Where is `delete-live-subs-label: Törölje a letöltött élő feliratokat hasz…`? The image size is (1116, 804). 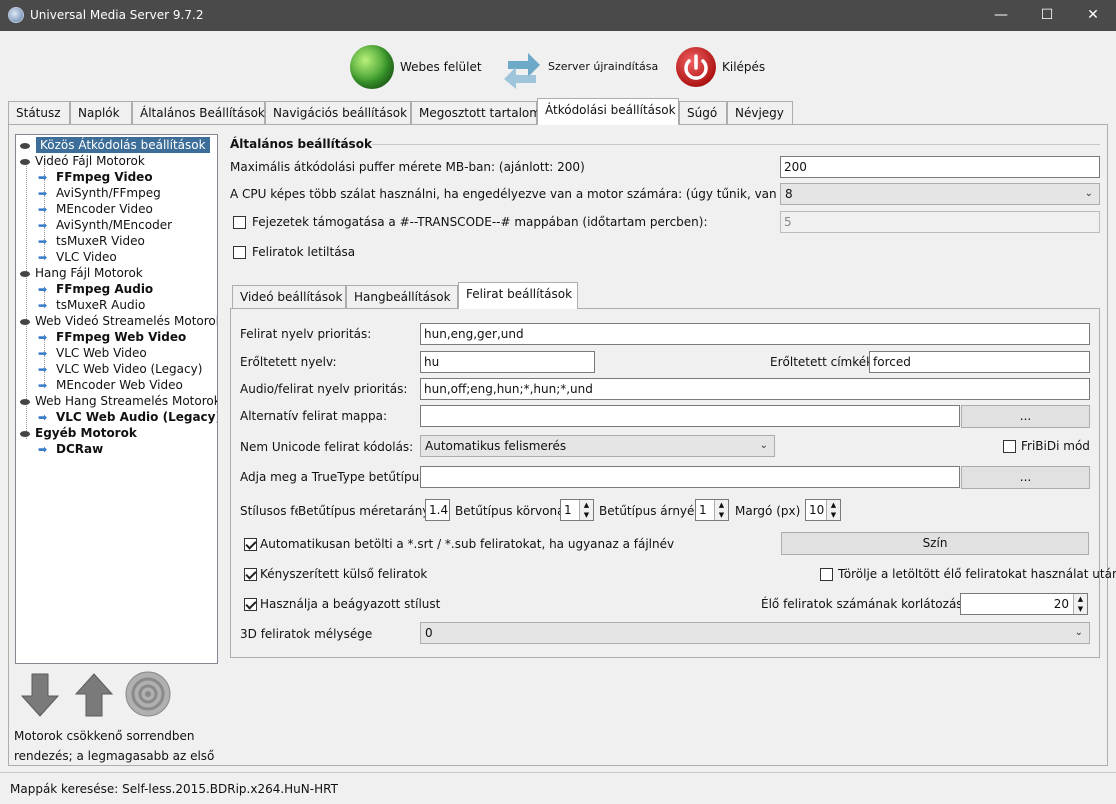 delete-live-subs-label: Törölje a letöltött élő feliratokat hasz… is located at coordinates (977, 574).